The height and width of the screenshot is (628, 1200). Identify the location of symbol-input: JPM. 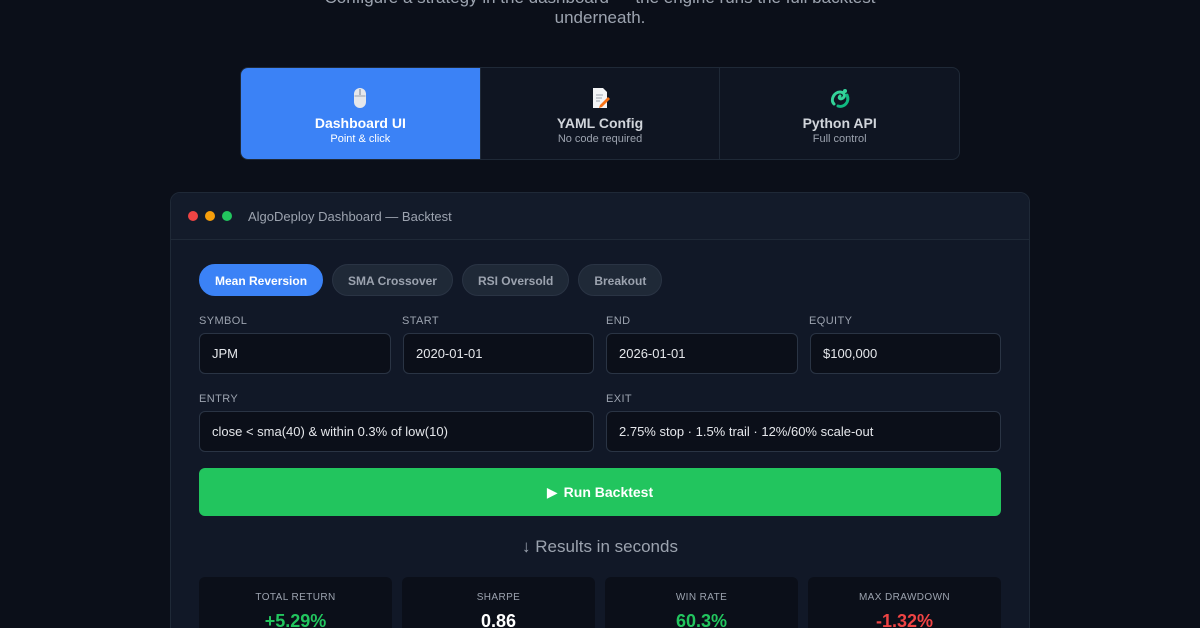
(295, 353).